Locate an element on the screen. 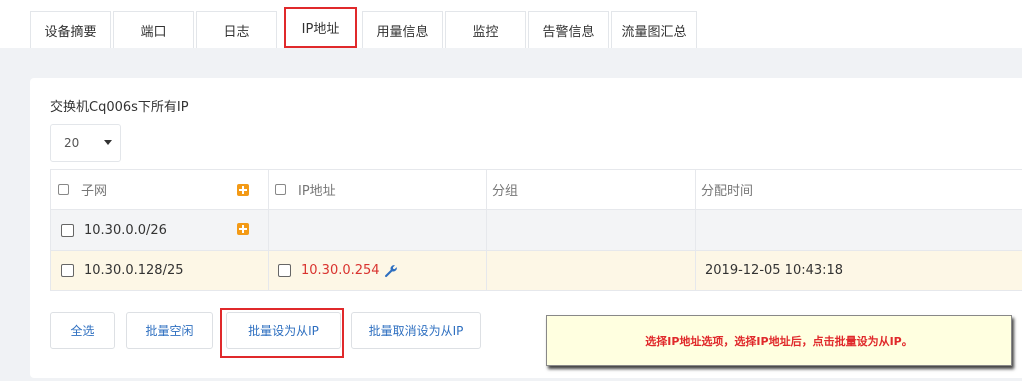 The height and width of the screenshot is (381, 1022). ip-cell is located at coordinates (377, 229).